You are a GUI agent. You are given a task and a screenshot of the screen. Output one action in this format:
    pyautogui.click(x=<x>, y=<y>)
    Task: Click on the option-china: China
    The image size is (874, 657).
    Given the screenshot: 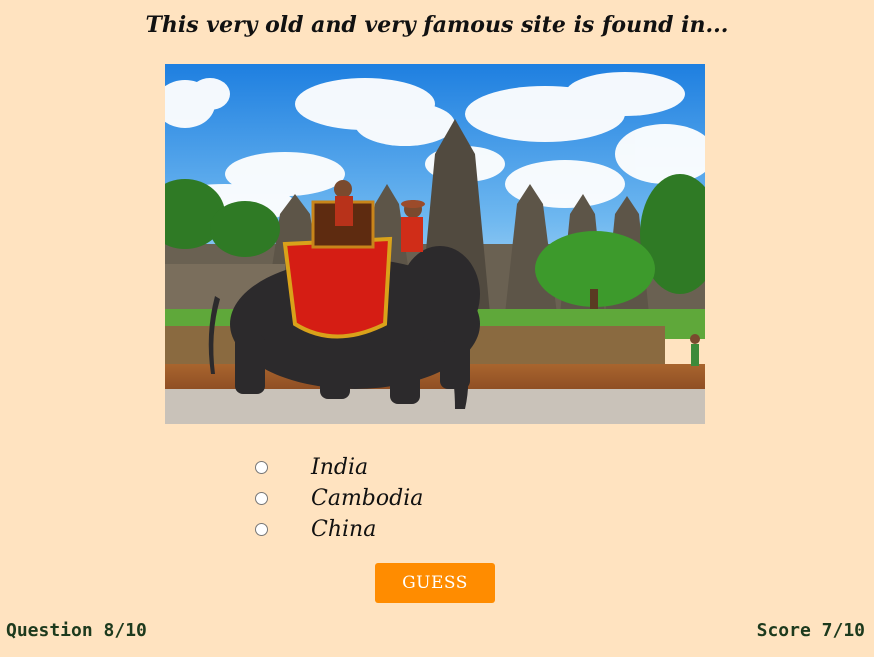 What is the action you would take?
    pyautogui.click(x=338, y=529)
    